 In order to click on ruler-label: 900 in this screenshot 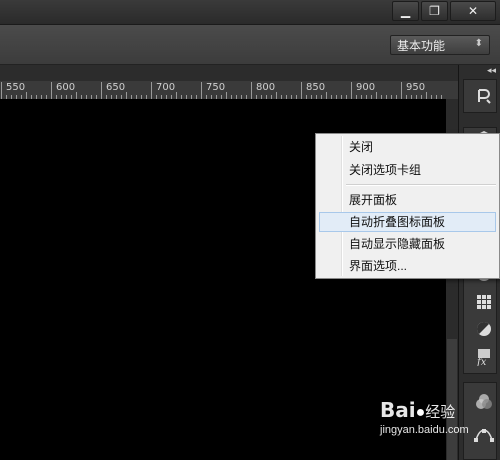, I will do `click(366, 87)`.